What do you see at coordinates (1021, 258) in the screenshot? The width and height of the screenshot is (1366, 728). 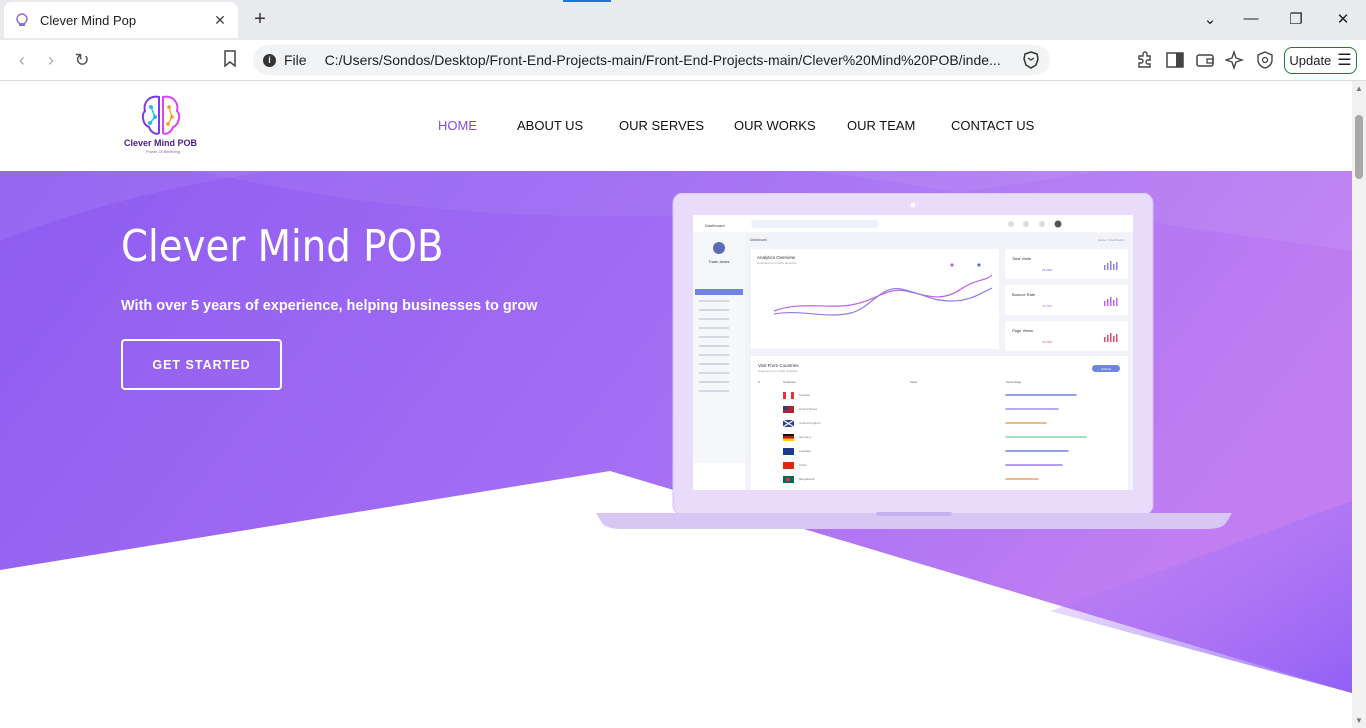 I see `mockup-stat-label-1: Total Visits` at bounding box center [1021, 258].